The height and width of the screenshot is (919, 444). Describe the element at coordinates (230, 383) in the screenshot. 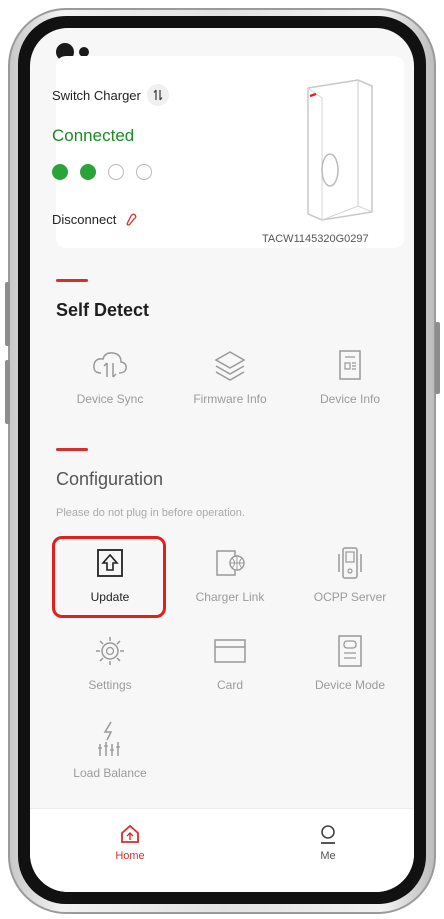

I see `firmware-info-button: Firmware Info` at that location.